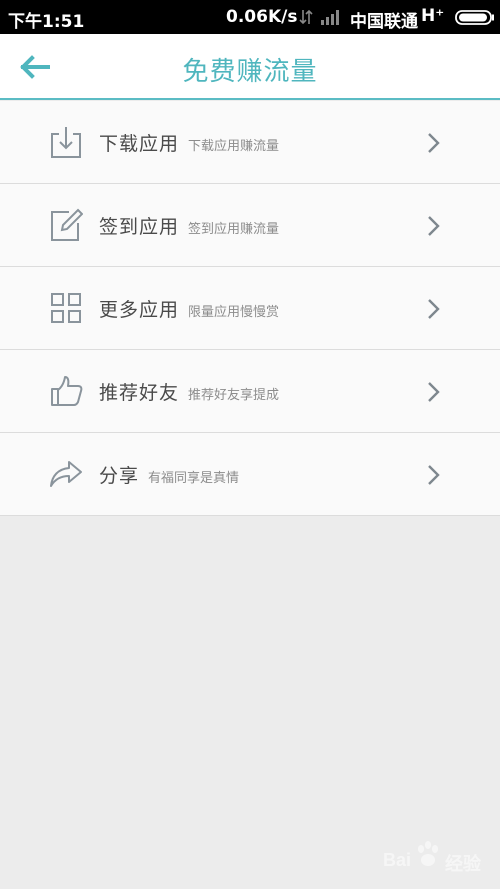 The height and width of the screenshot is (889, 500). What do you see at coordinates (439, 861) in the screenshot?
I see `baidu-watermark: Bai 经验` at bounding box center [439, 861].